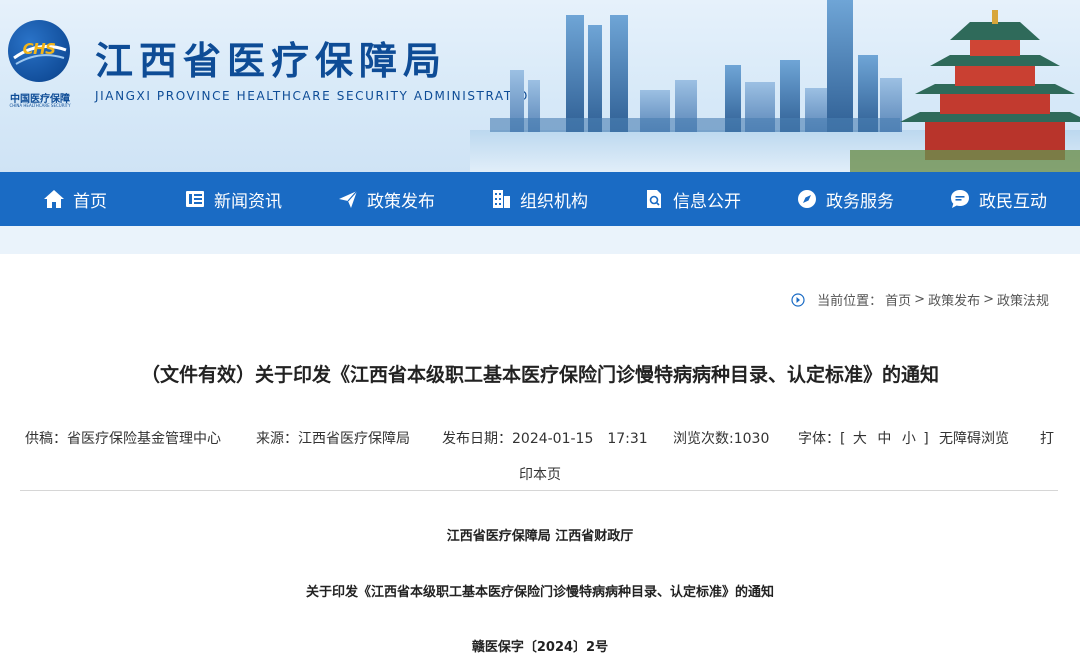 The height and width of the screenshot is (659, 1080). I want to click on city-skyline-illustration, so click(775, 86).